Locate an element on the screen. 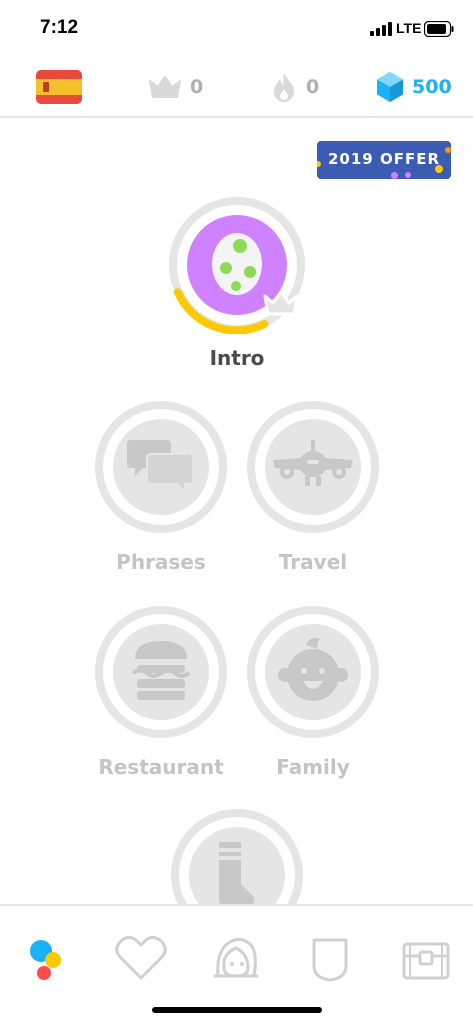 The width and height of the screenshot is (473, 1024). shield-icon is located at coordinates (330, 958).